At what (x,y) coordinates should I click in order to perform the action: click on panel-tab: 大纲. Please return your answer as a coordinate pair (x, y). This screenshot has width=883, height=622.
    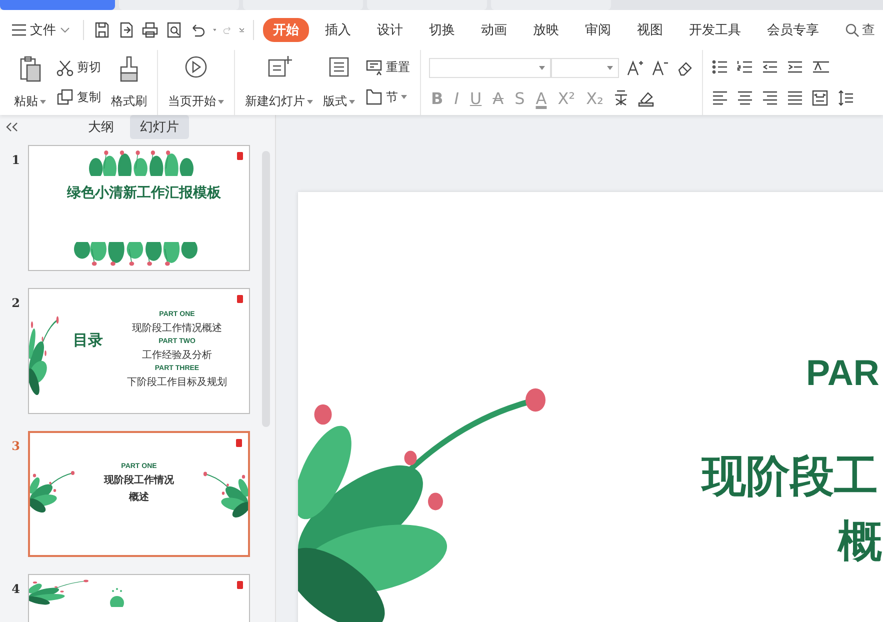
    Looking at the image, I should click on (101, 127).